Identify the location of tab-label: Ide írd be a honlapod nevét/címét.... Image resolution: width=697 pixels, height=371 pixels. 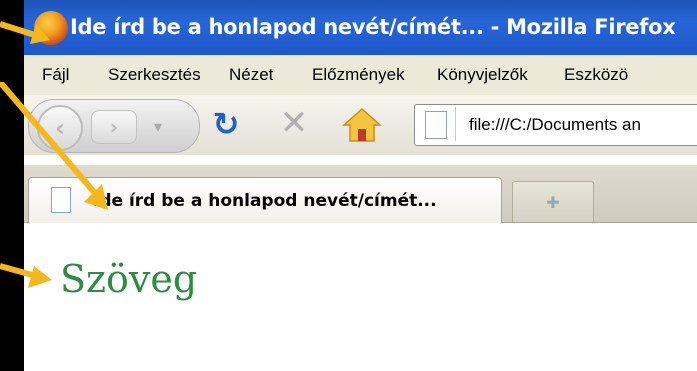
(265, 201).